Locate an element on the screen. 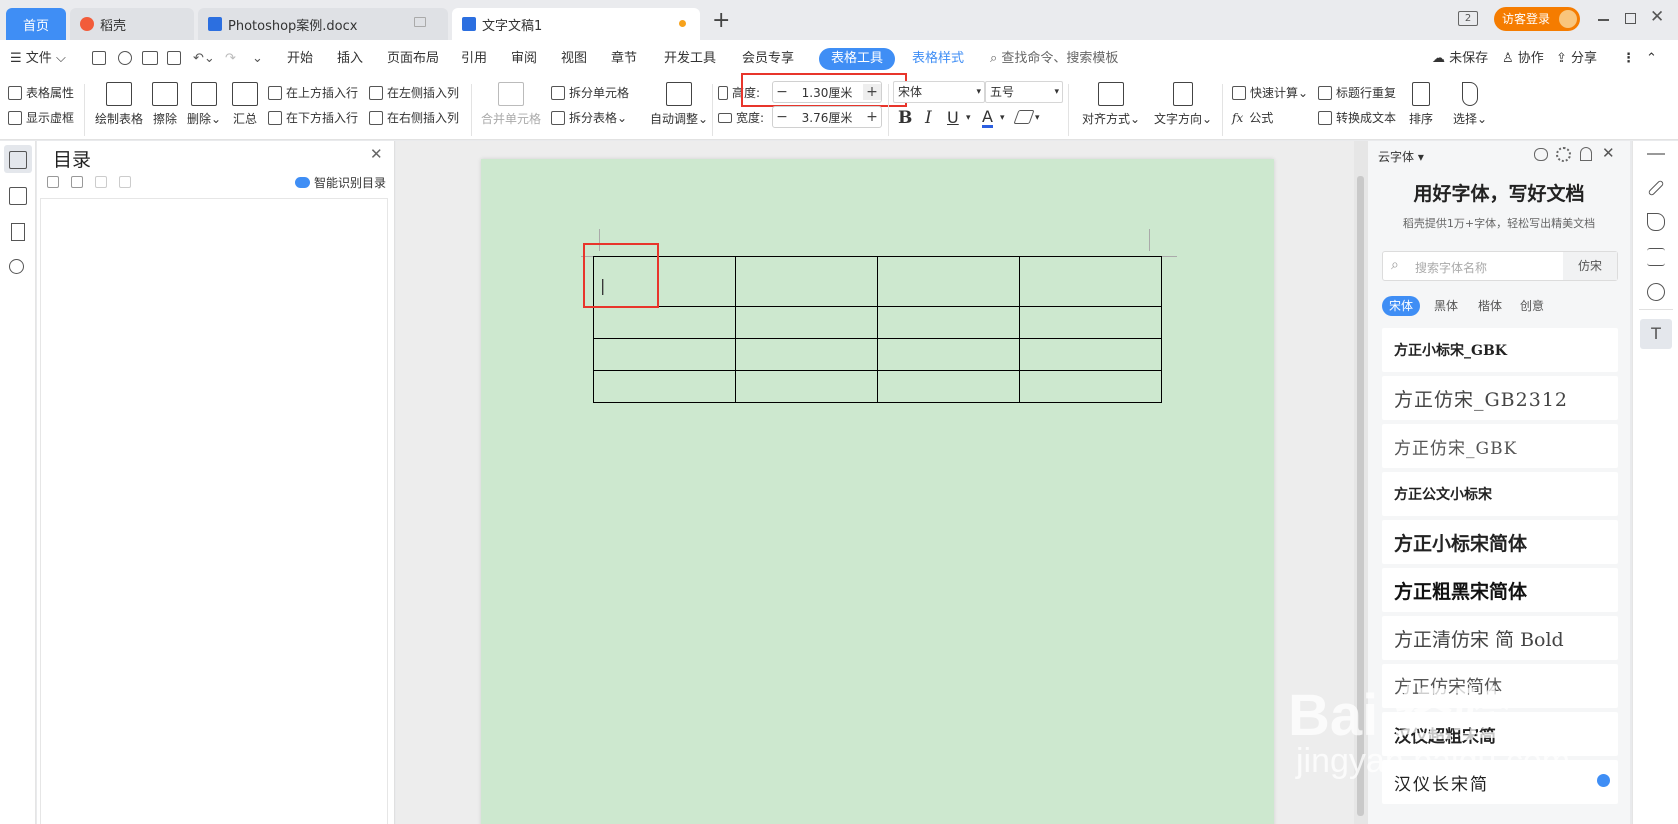 The width and height of the screenshot is (1678, 824). collapse-ribbon-icon: ⌃ is located at coordinates (1651, 59).